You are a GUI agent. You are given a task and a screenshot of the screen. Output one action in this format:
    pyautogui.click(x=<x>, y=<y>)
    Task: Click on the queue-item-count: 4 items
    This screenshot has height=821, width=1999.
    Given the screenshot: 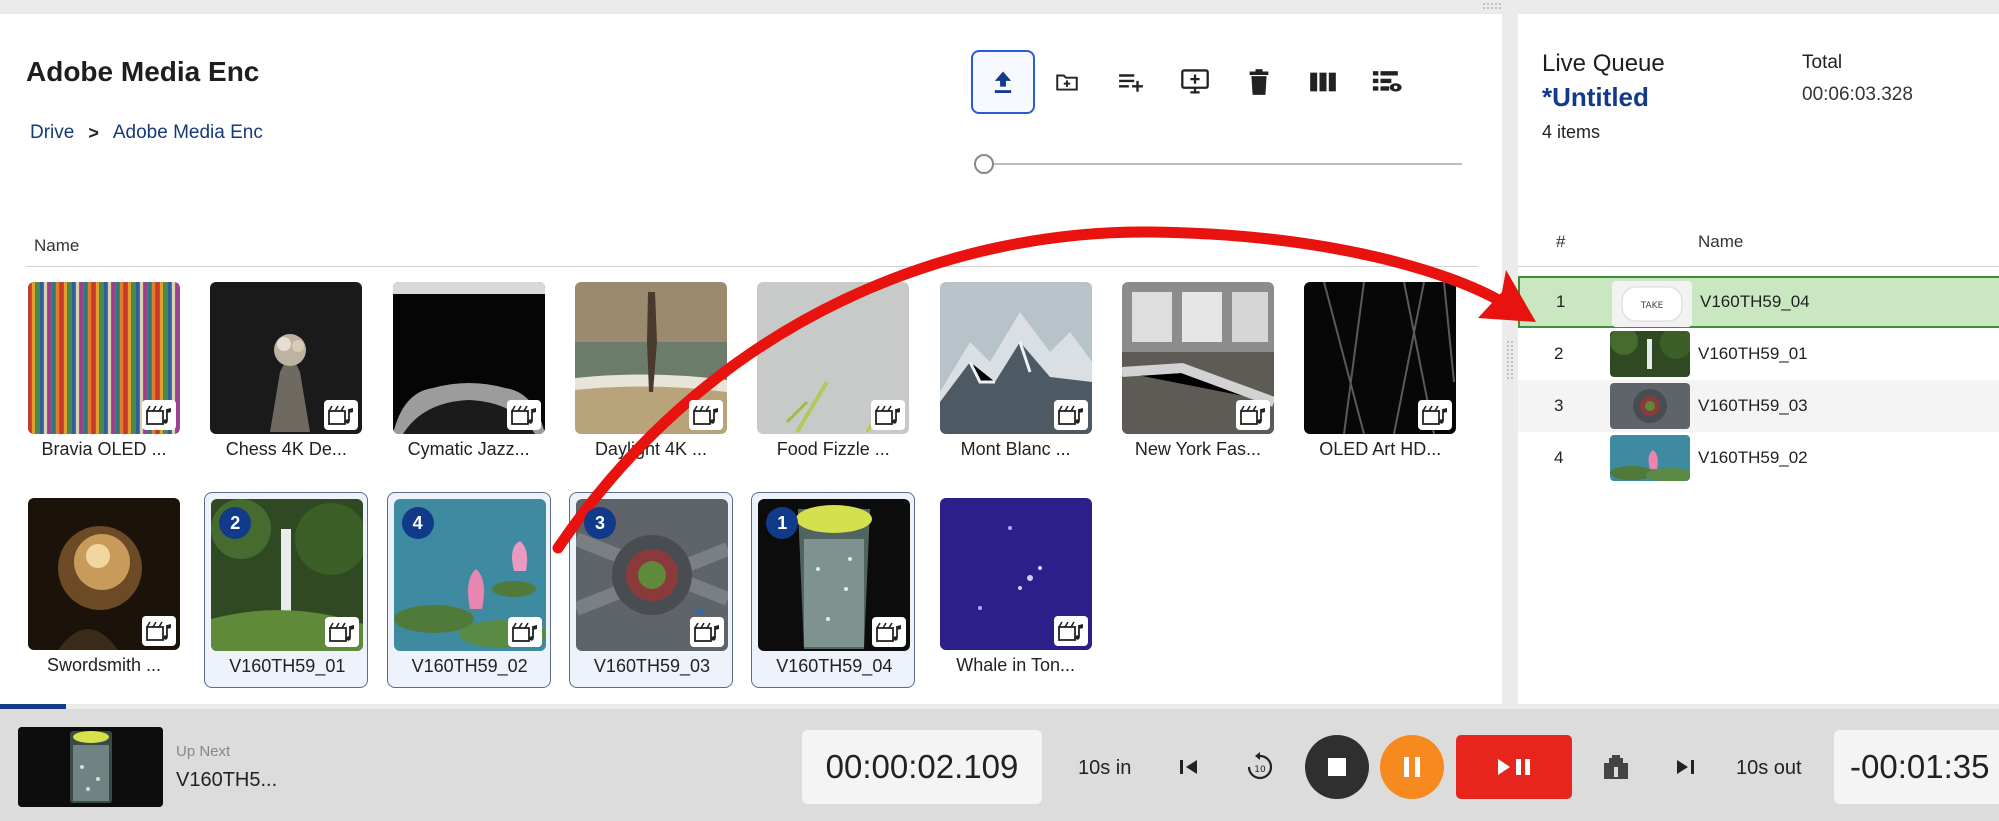 What is the action you would take?
    pyautogui.click(x=1571, y=132)
    